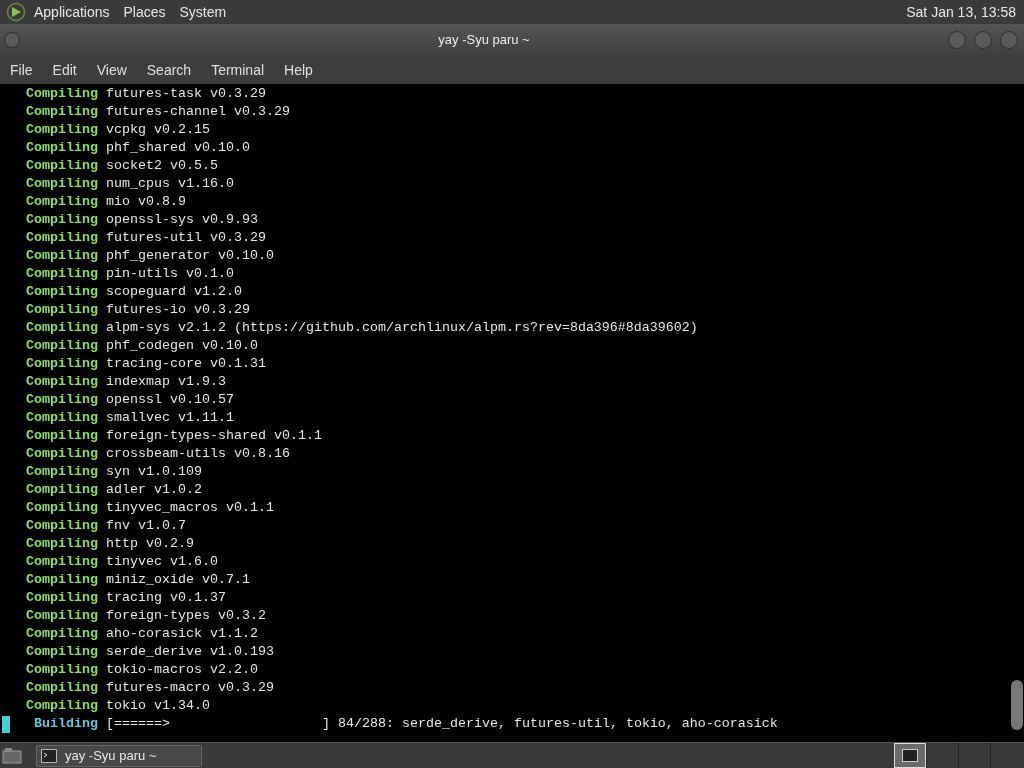 The height and width of the screenshot is (768, 1024). What do you see at coordinates (178, 579) in the screenshot?
I see `terminal-output: miniz_oxide v0.7.1` at bounding box center [178, 579].